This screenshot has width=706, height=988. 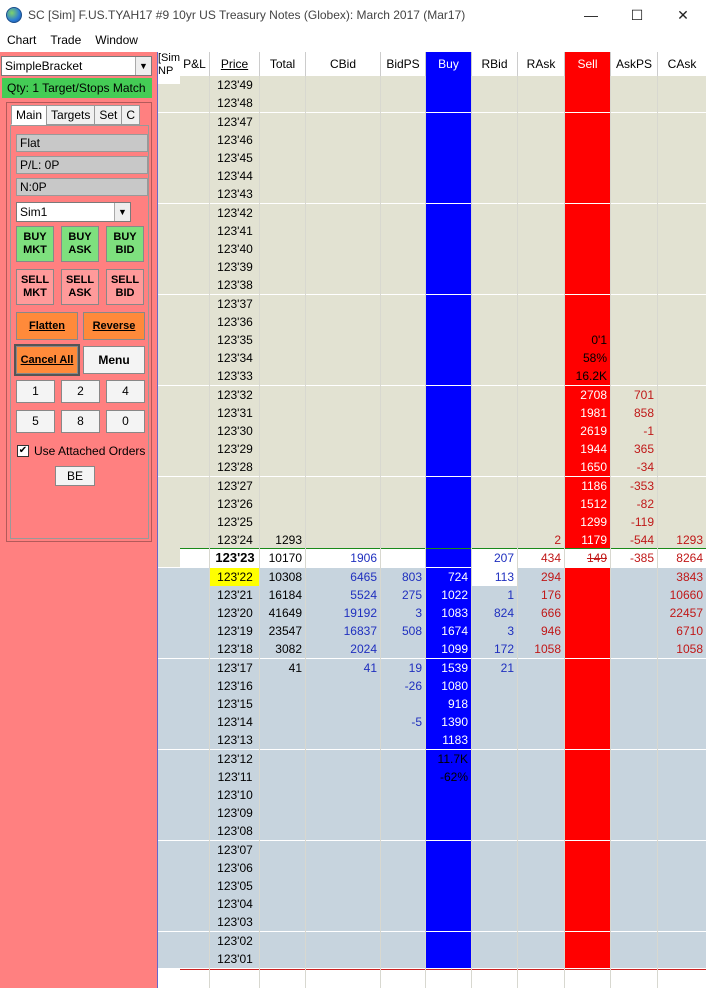 I want to click on qty-4-button: 4, so click(x=125, y=391).